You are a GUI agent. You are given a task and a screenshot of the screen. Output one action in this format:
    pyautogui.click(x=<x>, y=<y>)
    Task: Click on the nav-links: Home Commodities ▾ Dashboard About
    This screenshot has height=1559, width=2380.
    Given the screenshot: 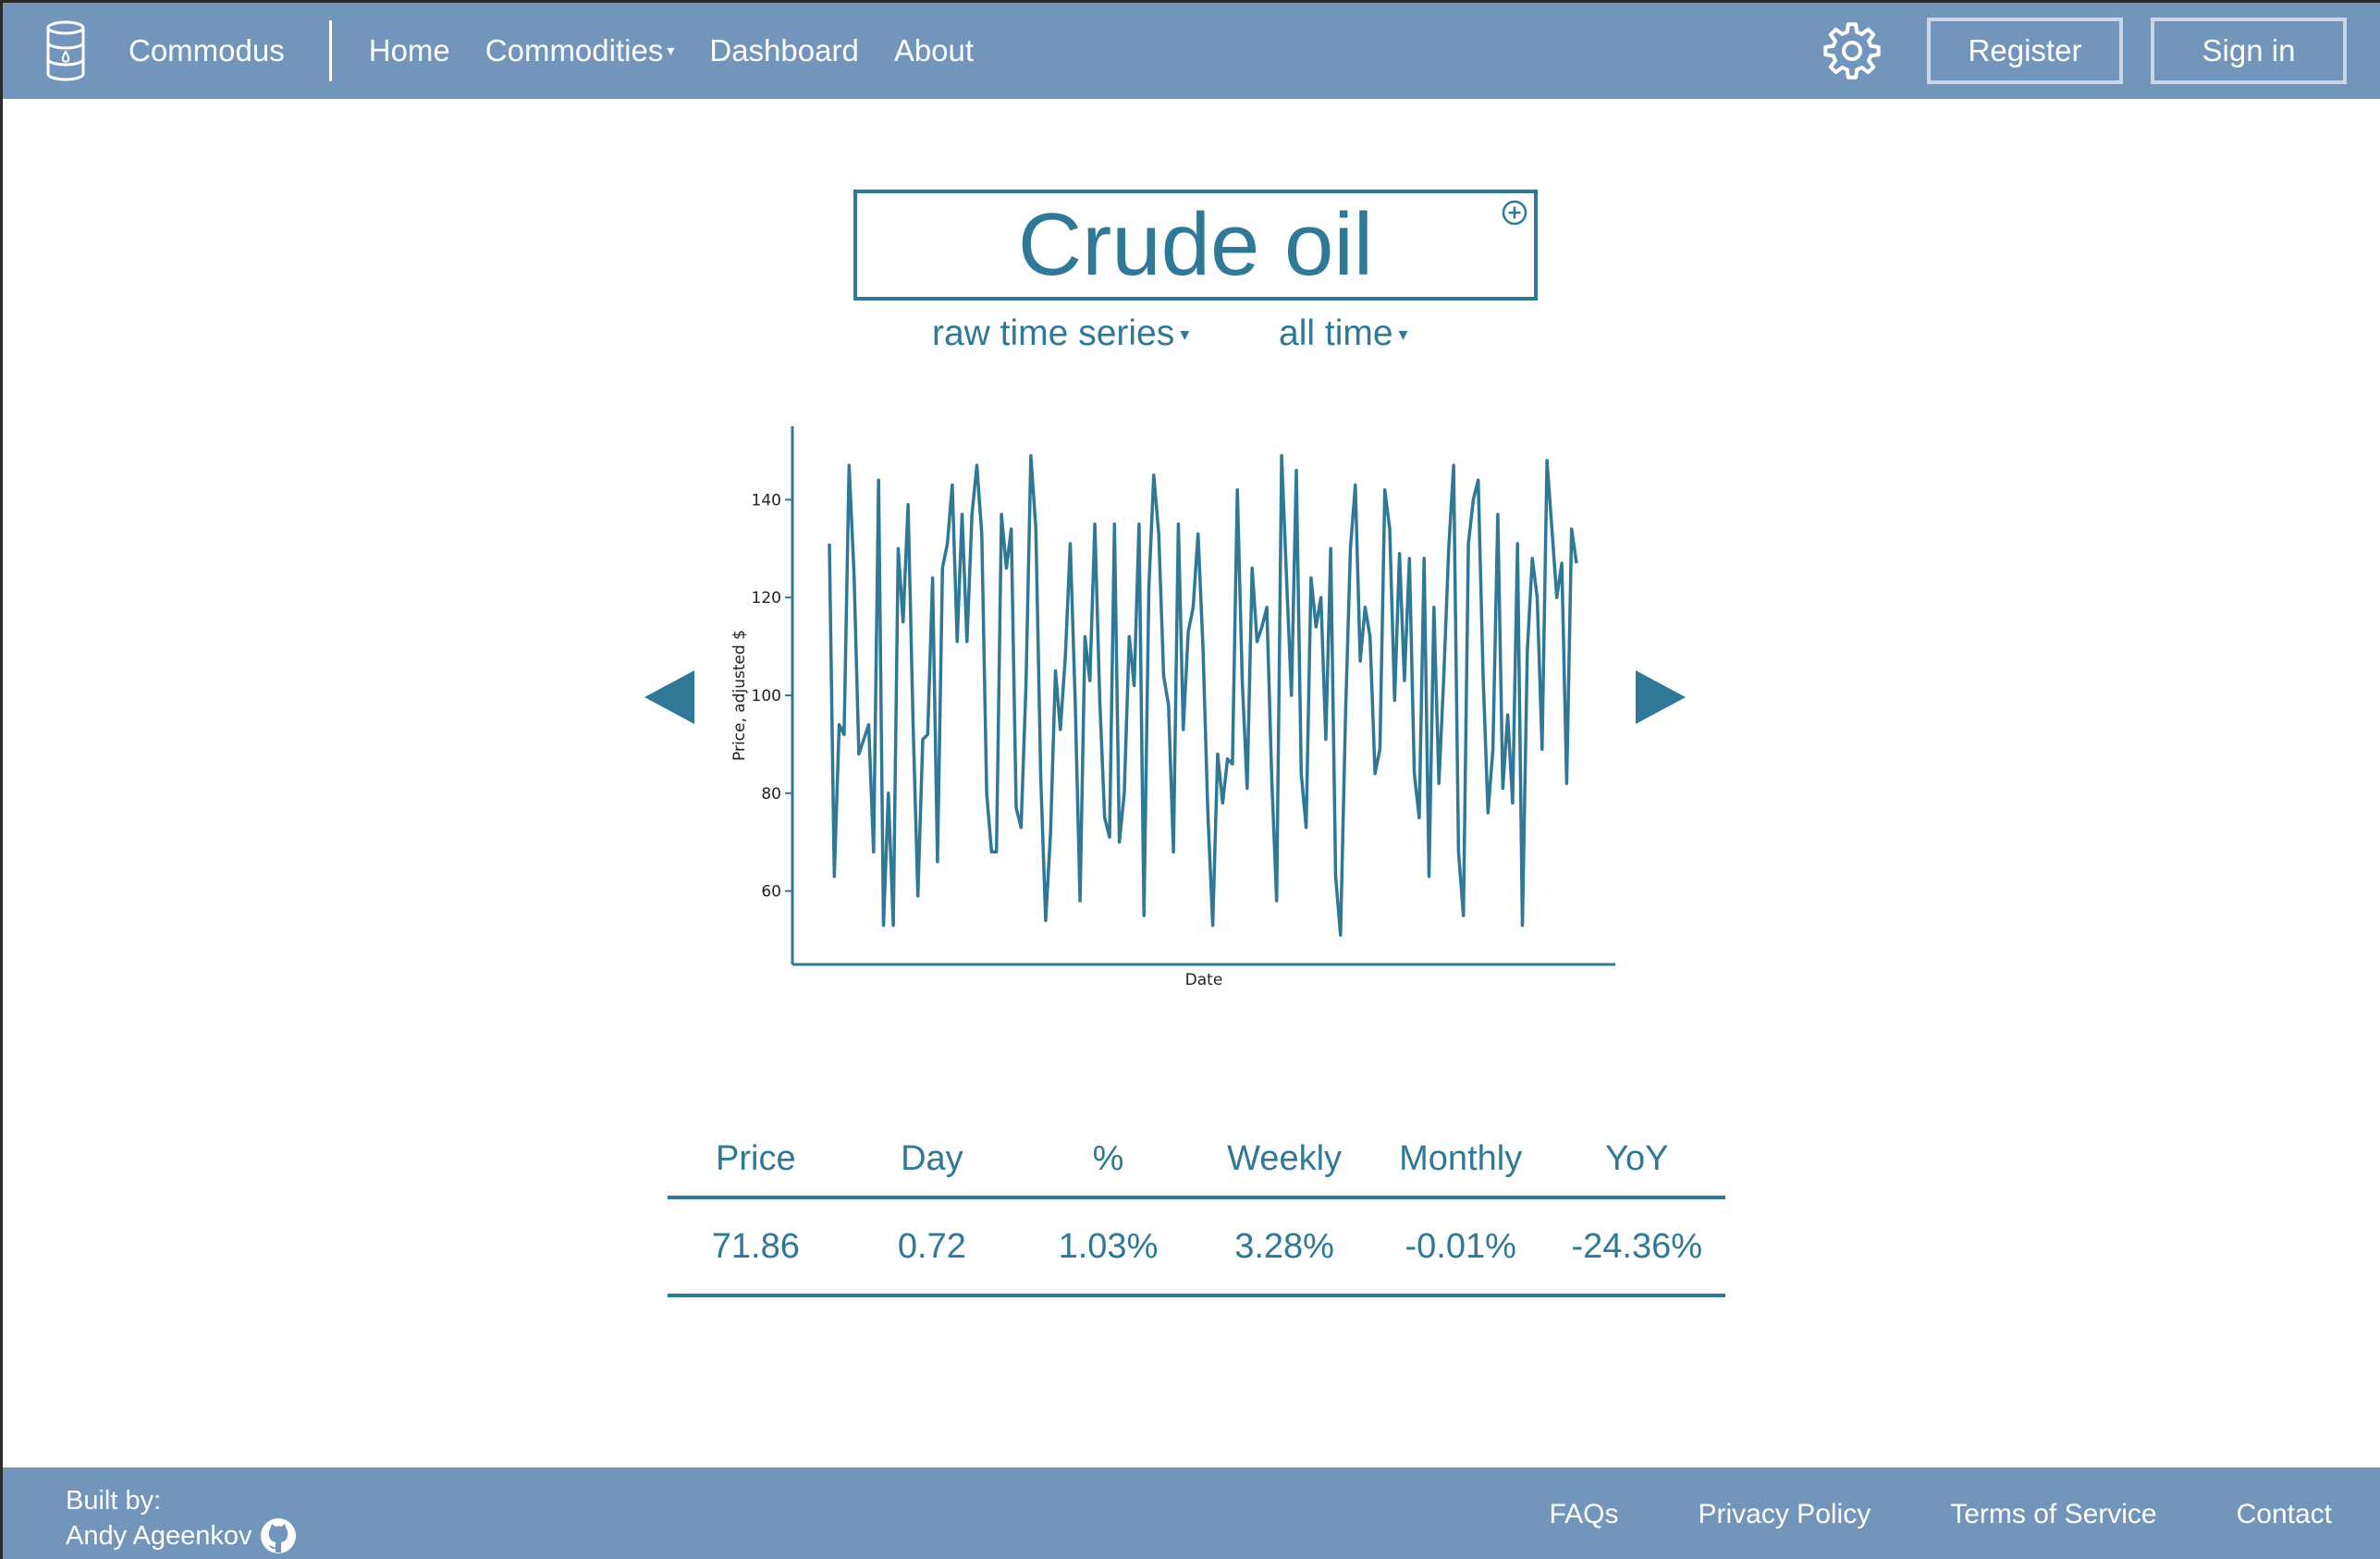 What is the action you would take?
    pyautogui.click(x=689, y=50)
    